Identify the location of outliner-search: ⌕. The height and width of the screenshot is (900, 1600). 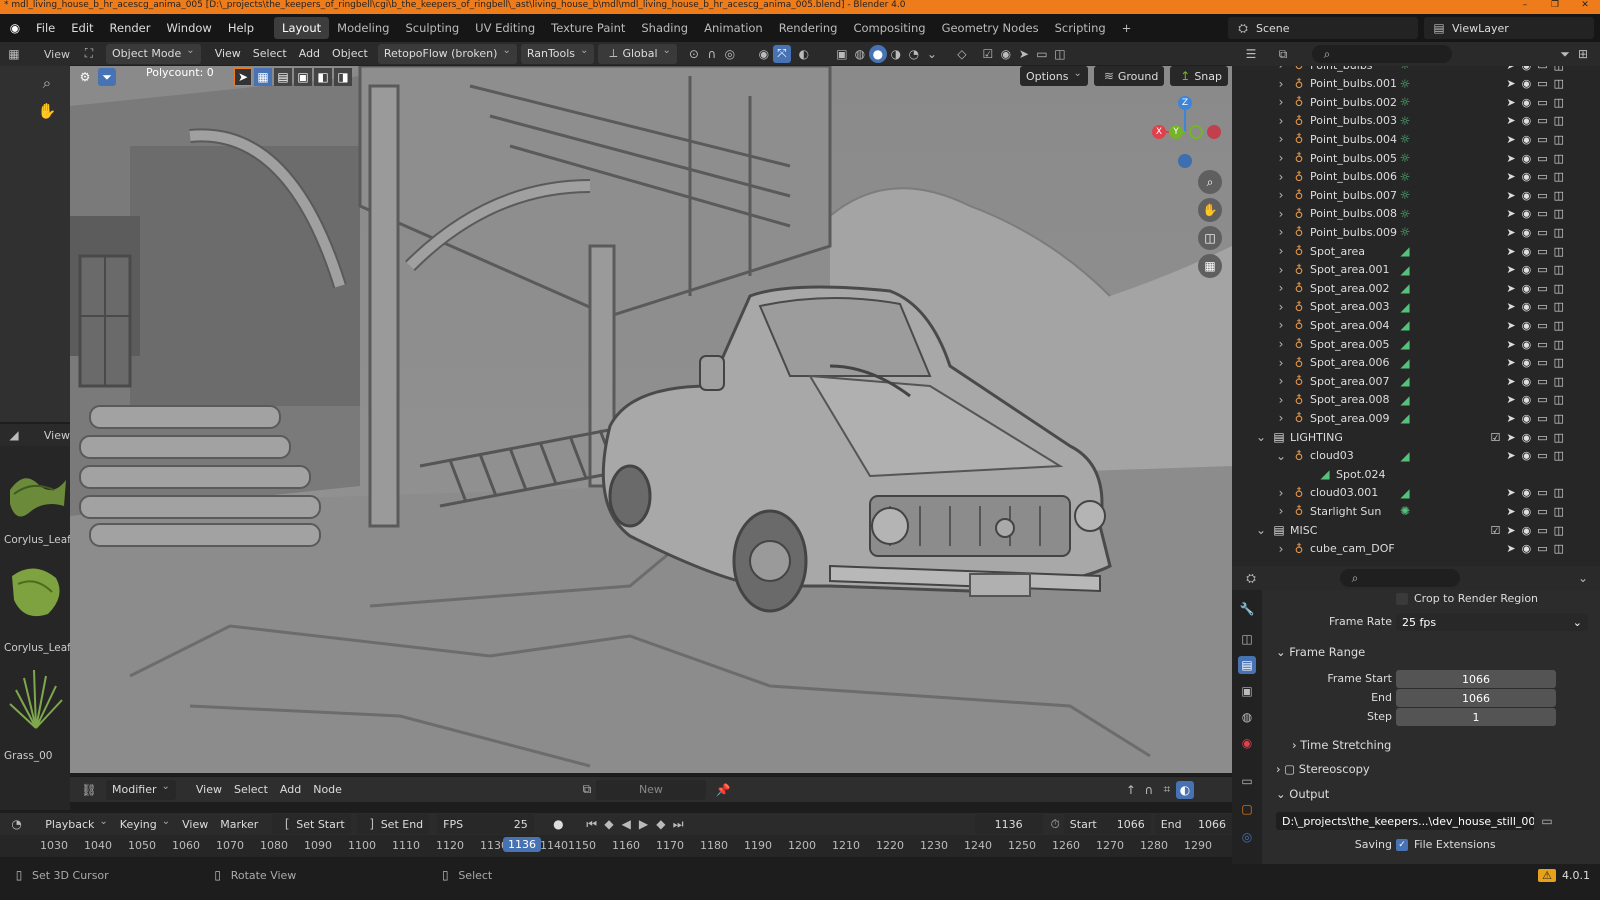
(1382, 54).